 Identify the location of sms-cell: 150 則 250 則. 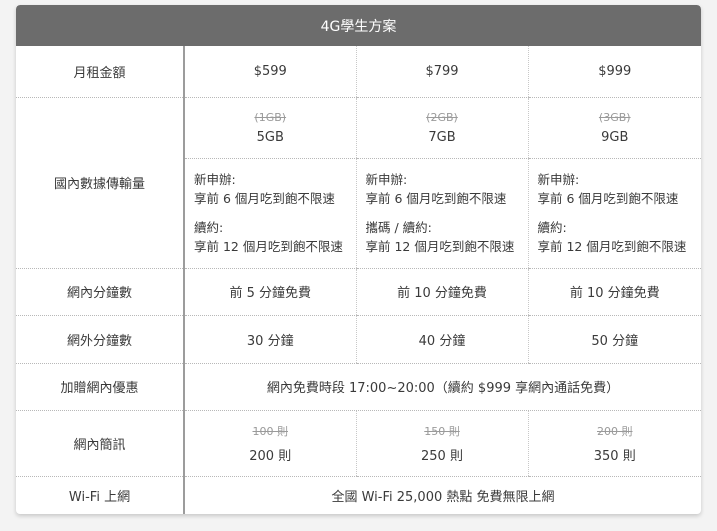
(441, 443).